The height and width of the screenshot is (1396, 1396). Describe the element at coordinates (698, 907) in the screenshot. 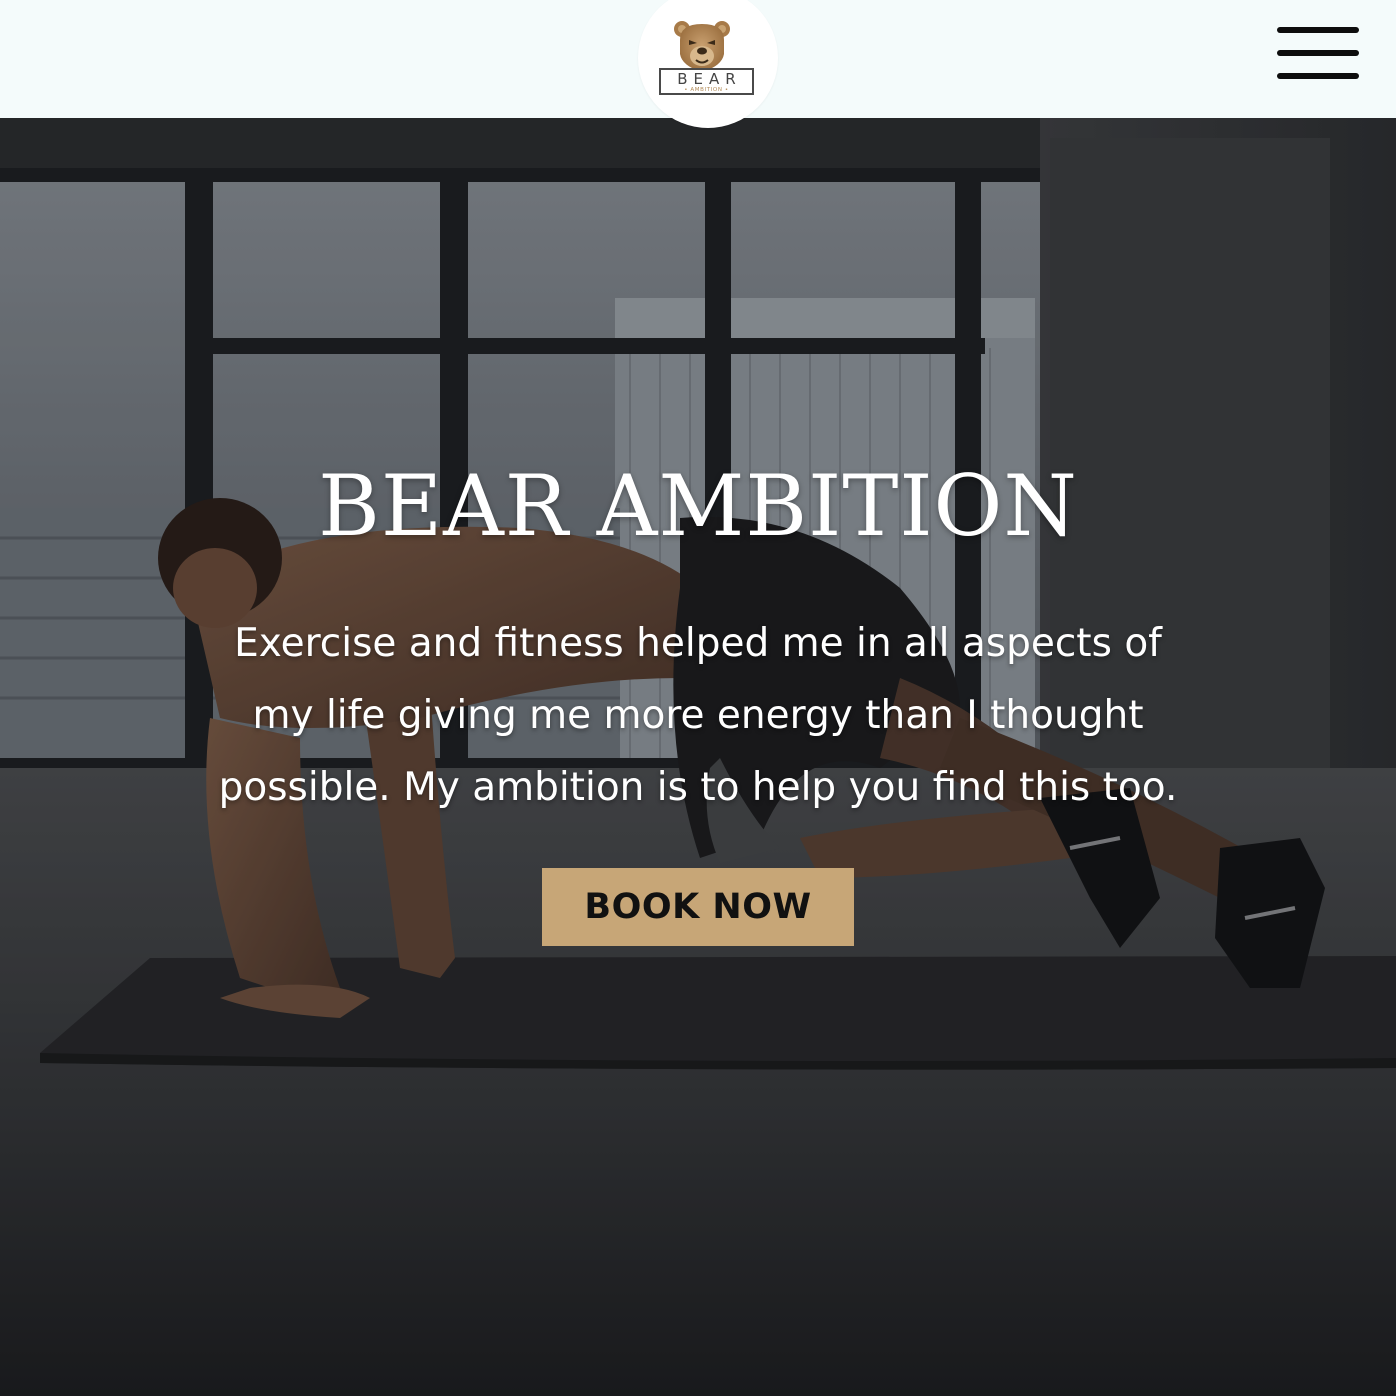

I see `book-now-button: BOOK NOW` at that location.